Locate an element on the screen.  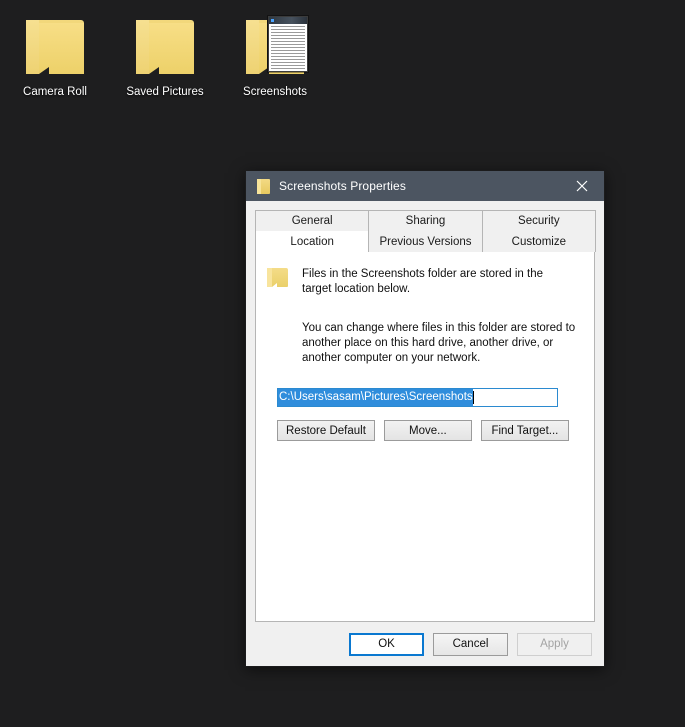
dialog-titlebar: Screenshots Properties is located at coordinates (425, 186).